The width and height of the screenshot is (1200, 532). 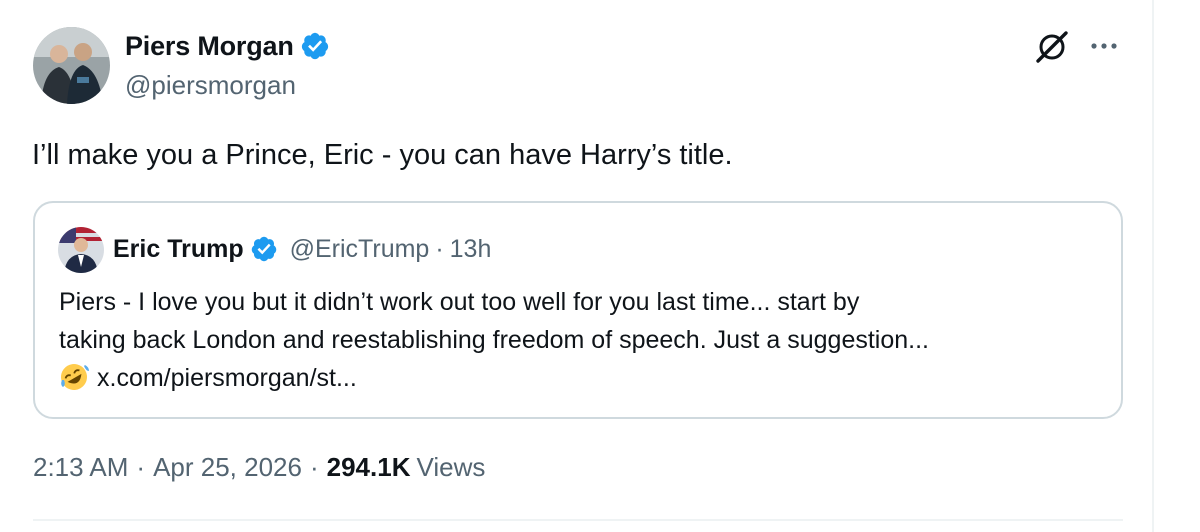 I want to click on quoted-verified-badge-icon, so click(x=264, y=249).